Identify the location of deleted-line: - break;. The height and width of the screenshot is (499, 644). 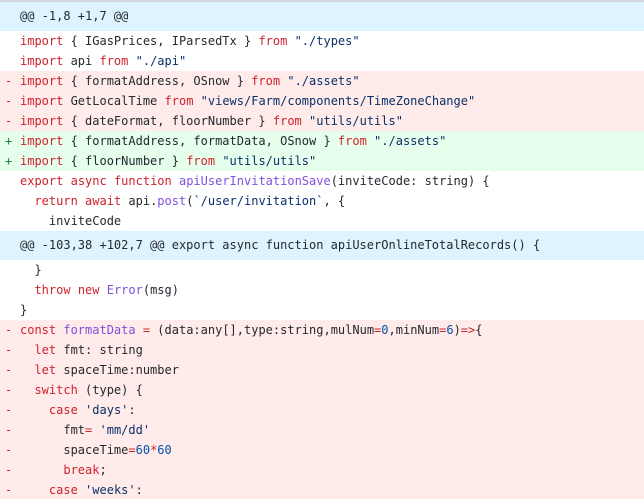
(322, 470).